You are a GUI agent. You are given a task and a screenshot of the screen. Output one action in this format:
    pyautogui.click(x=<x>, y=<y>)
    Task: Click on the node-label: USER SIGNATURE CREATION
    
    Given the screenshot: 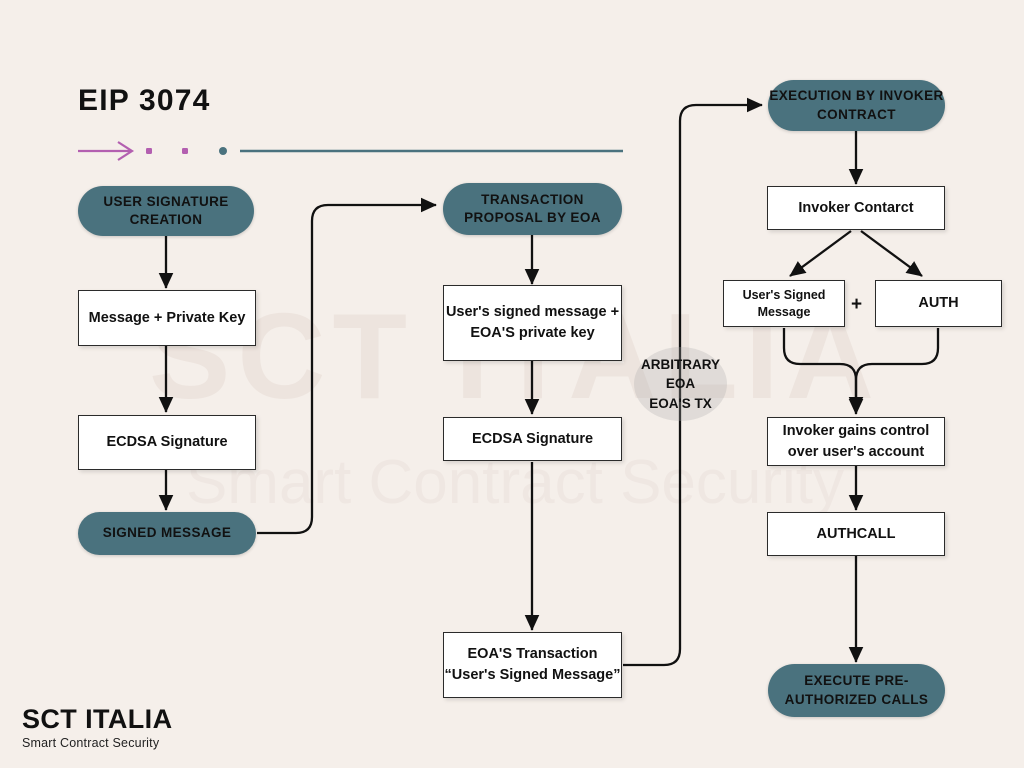 What is the action you would take?
    pyautogui.click(x=166, y=210)
    